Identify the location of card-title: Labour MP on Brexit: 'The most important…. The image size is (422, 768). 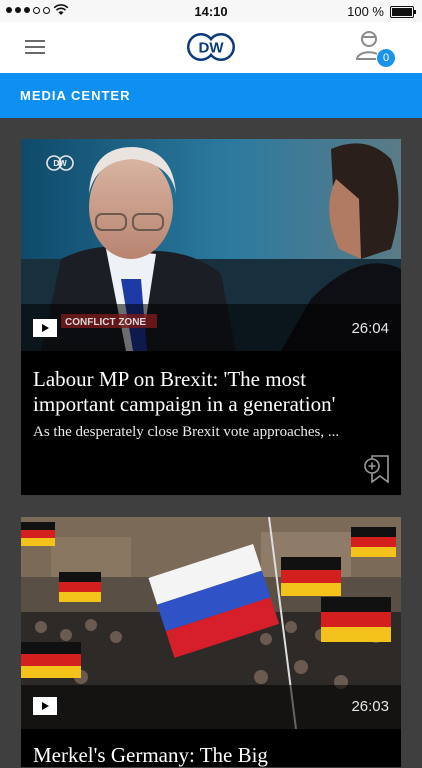
(211, 392).